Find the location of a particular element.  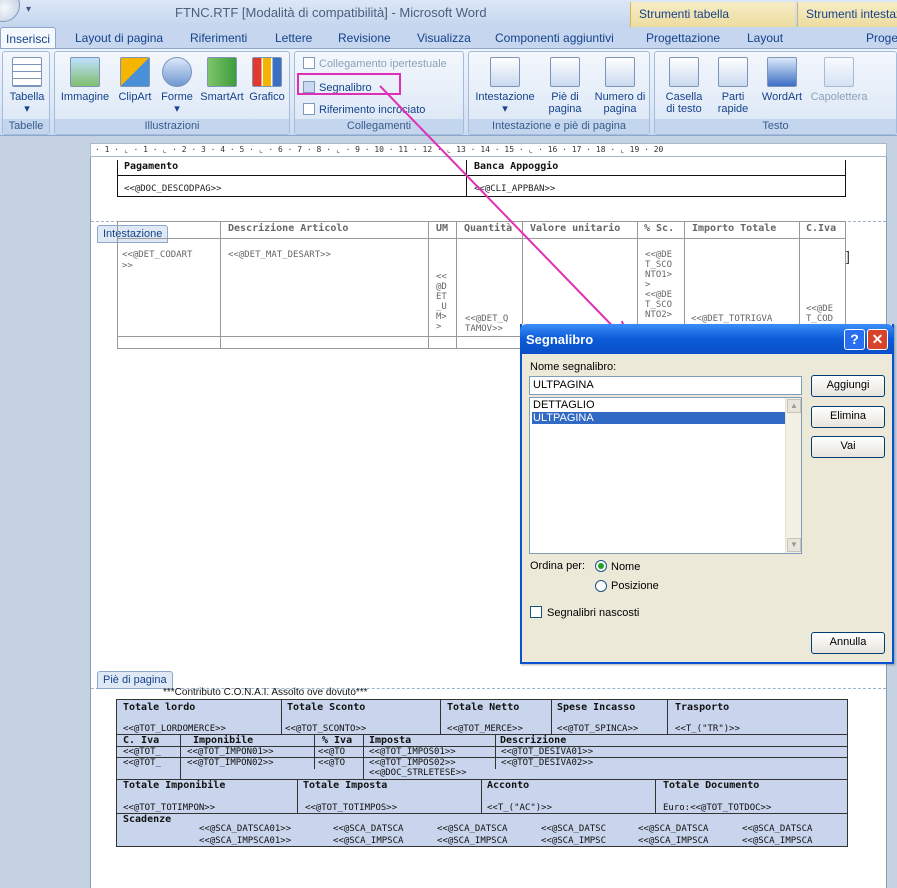

sort-by-position-label: Posizione is located at coordinates (635, 586).